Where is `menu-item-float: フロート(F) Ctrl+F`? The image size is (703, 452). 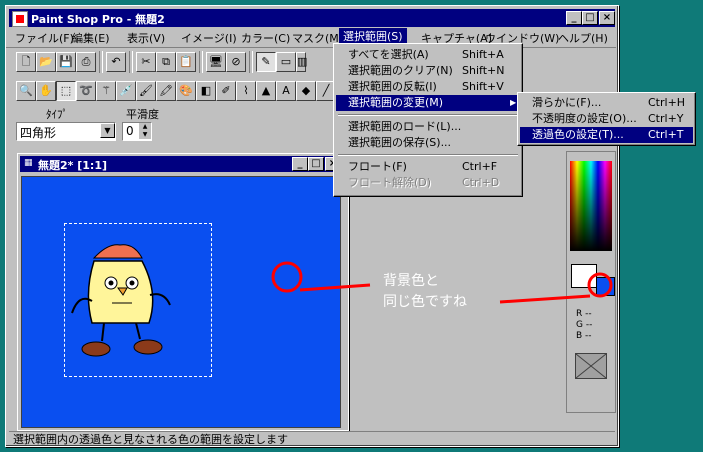
menu-item-float: フロート(F) Ctrl+F is located at coordinates (428, 167).